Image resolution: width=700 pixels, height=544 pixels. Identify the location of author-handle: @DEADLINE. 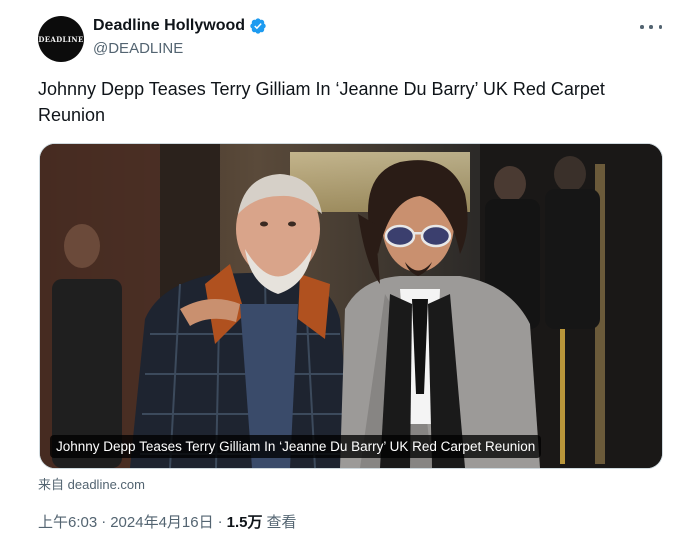
(138, 48).